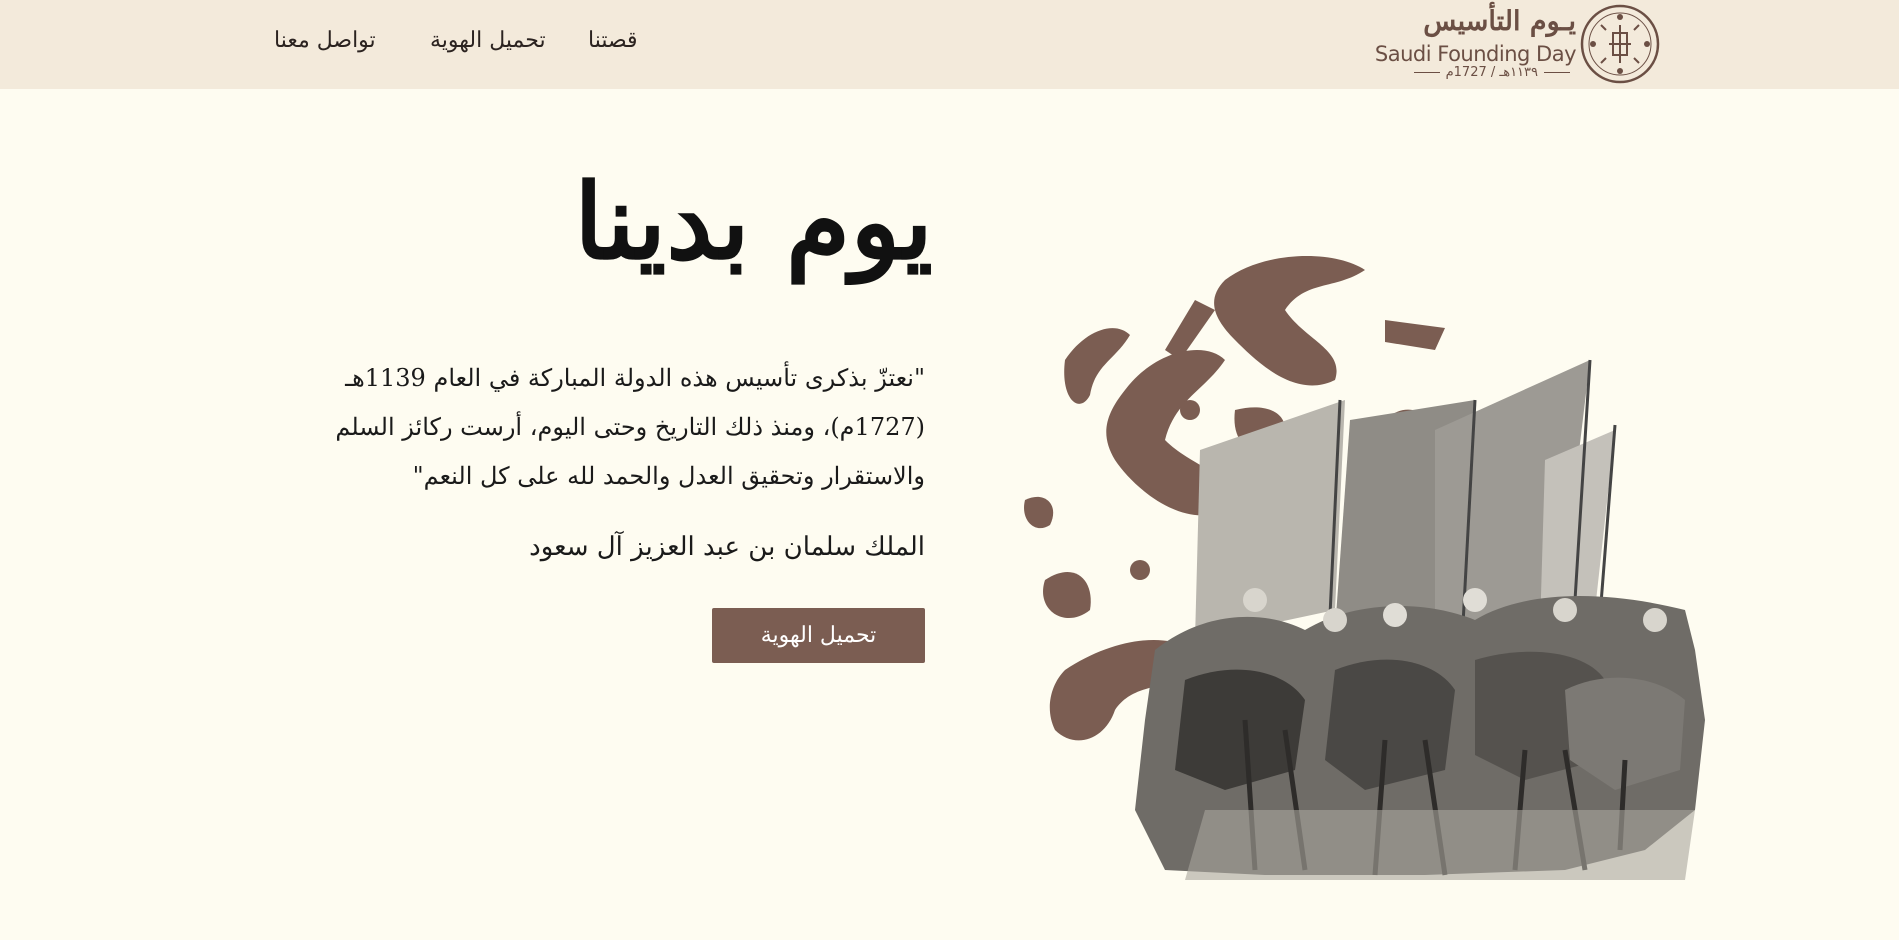 The height and width of the screenshot is (940, 1899). What do you see at coordinates (1475, 54) in the screenshot?
I see `logo-english-text: Saudi Founding Day` at bounding box center [1475, 54].